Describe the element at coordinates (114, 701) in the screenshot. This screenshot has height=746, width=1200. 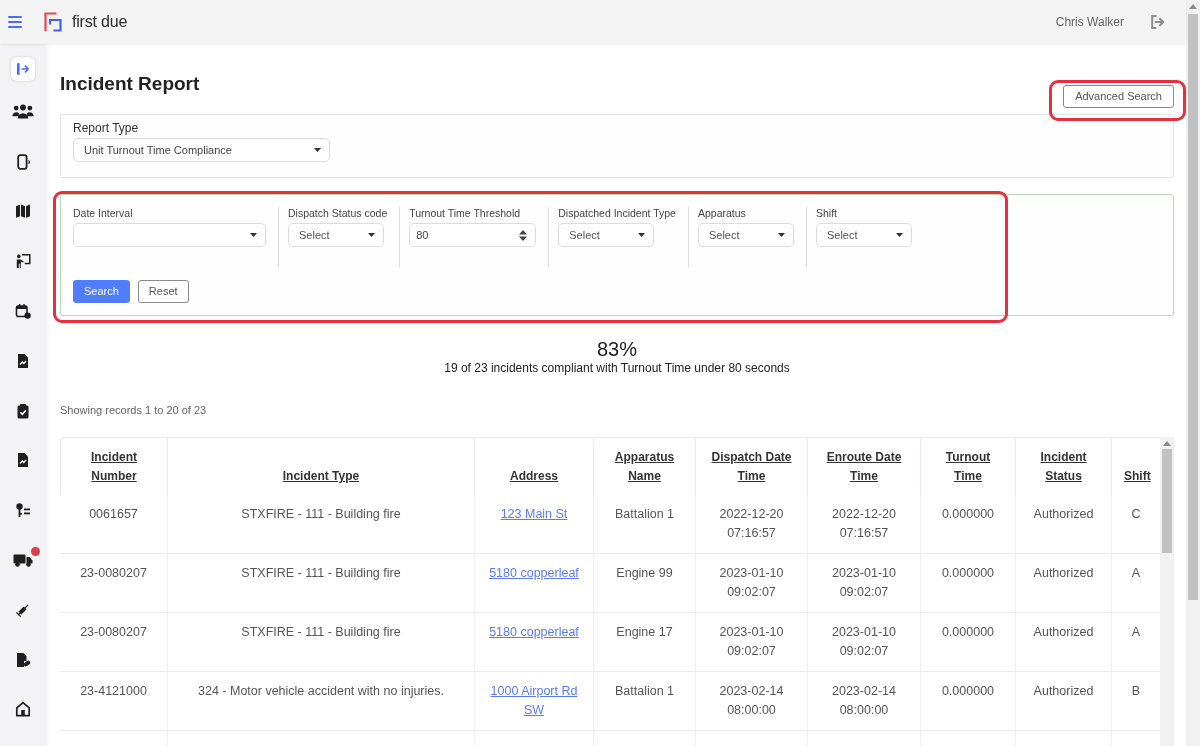
I see `table-cell: 23-4121000` at that location.